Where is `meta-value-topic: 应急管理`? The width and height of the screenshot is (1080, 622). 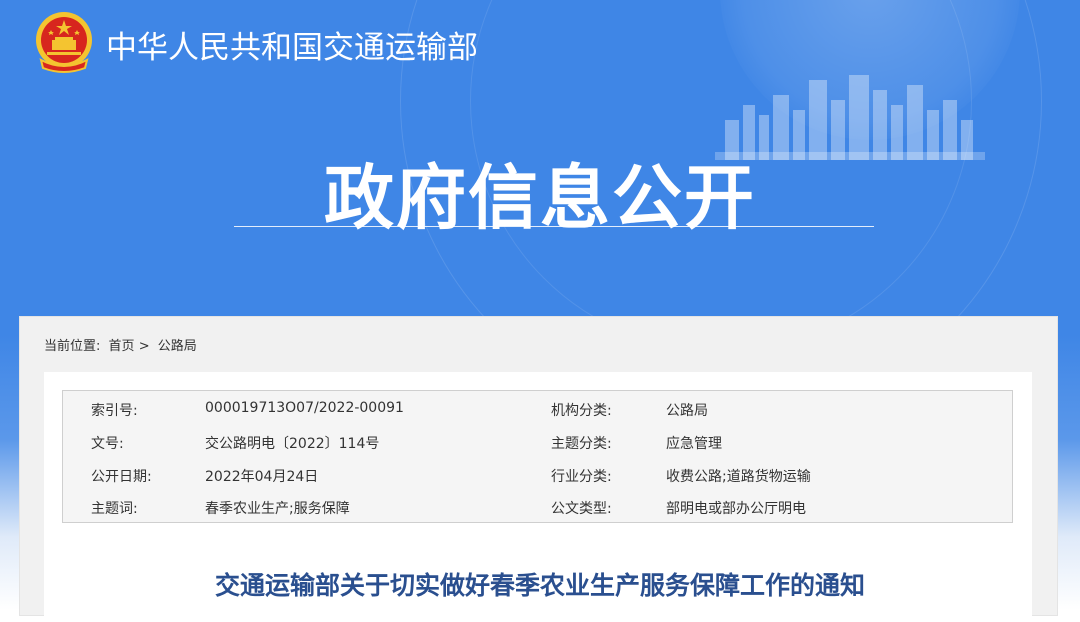
meta-value-topic: 应急管理 is located at coordinates (694, 444).